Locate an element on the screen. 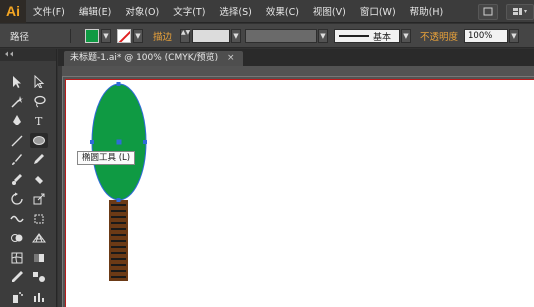  tree-trunk is located at coordinates (118, 240).